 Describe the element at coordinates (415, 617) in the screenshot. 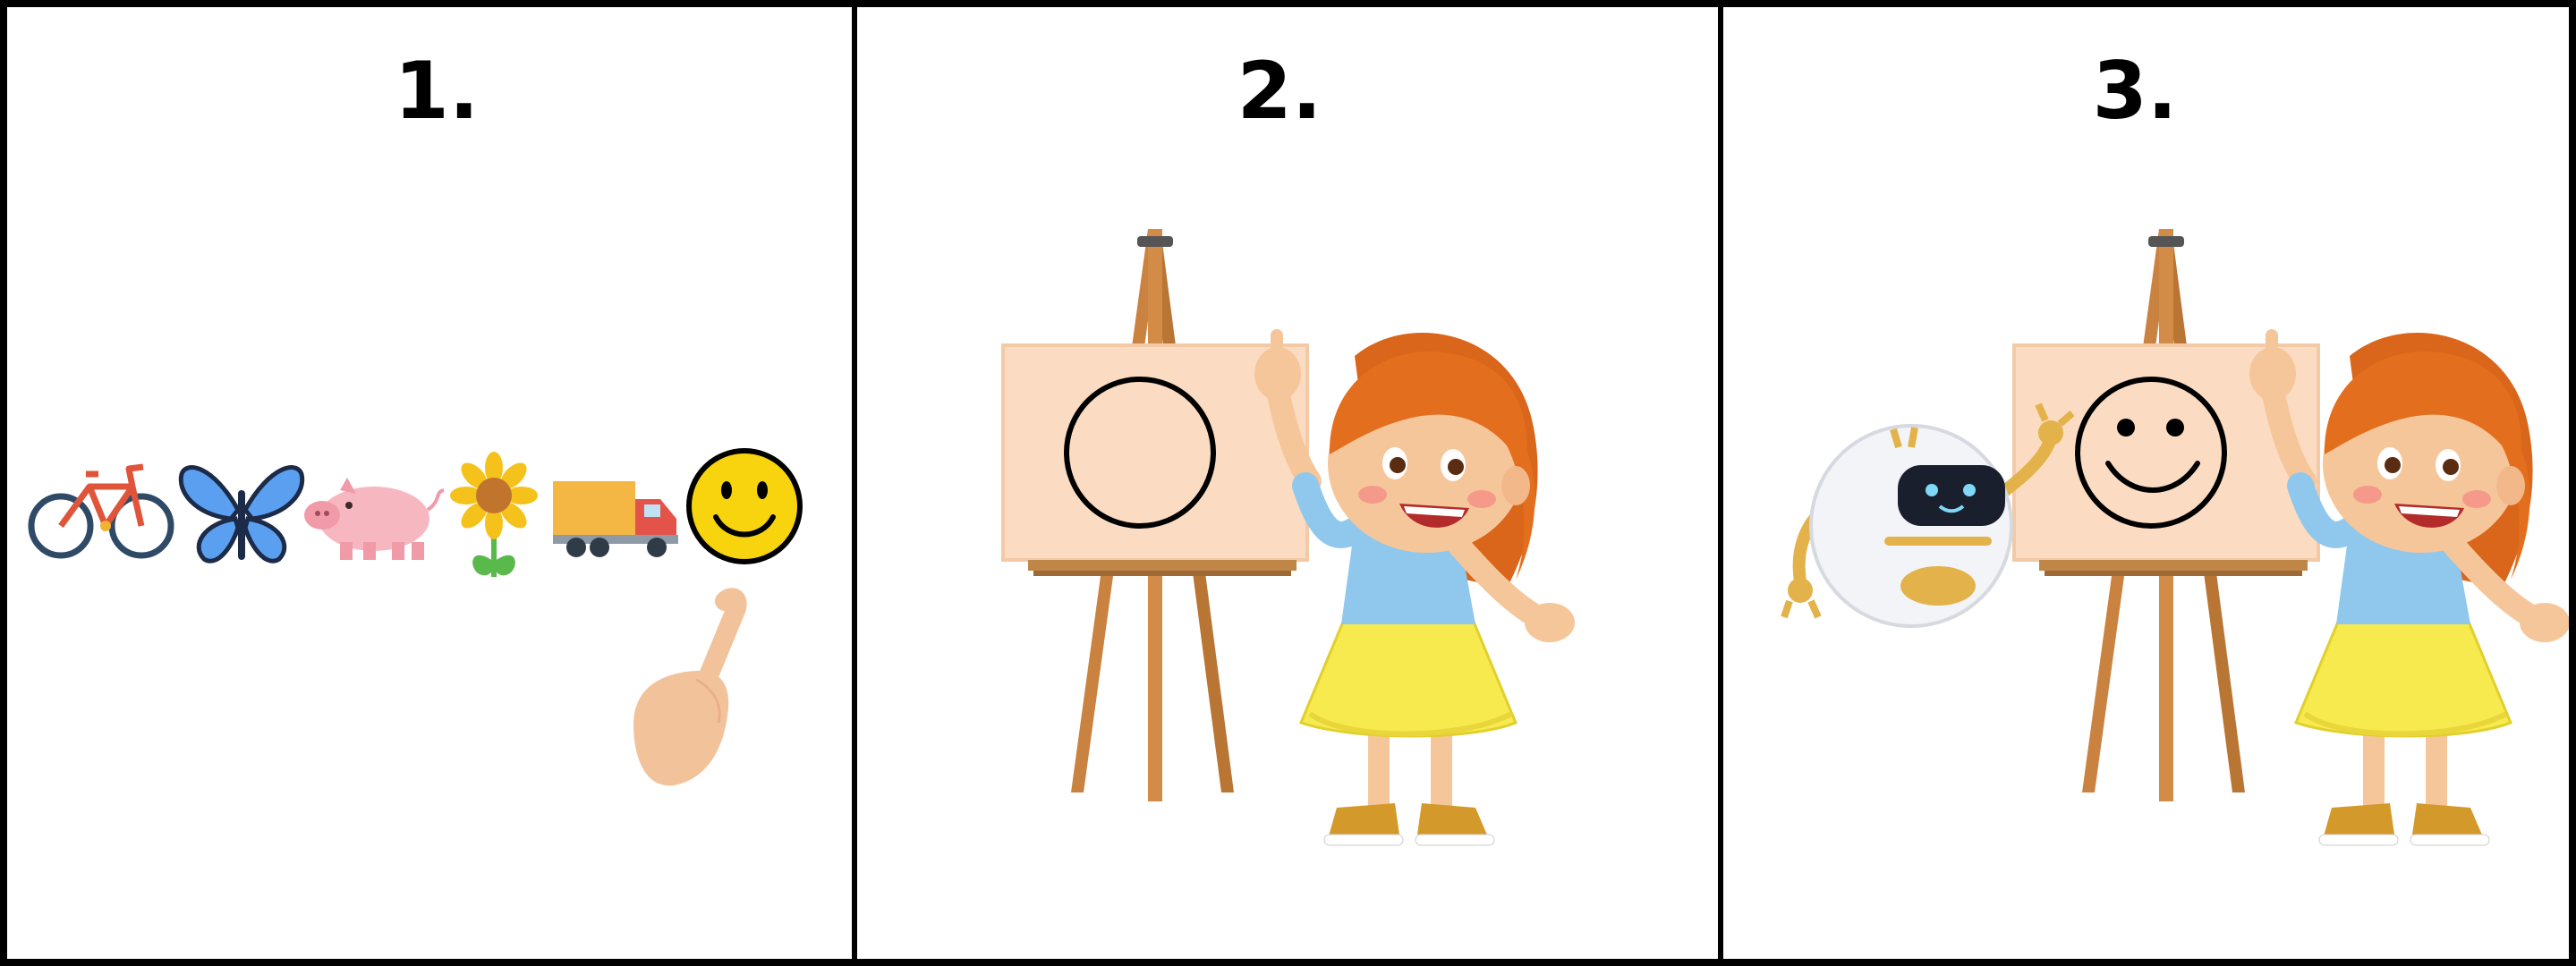

I see `icon-row` at that location.